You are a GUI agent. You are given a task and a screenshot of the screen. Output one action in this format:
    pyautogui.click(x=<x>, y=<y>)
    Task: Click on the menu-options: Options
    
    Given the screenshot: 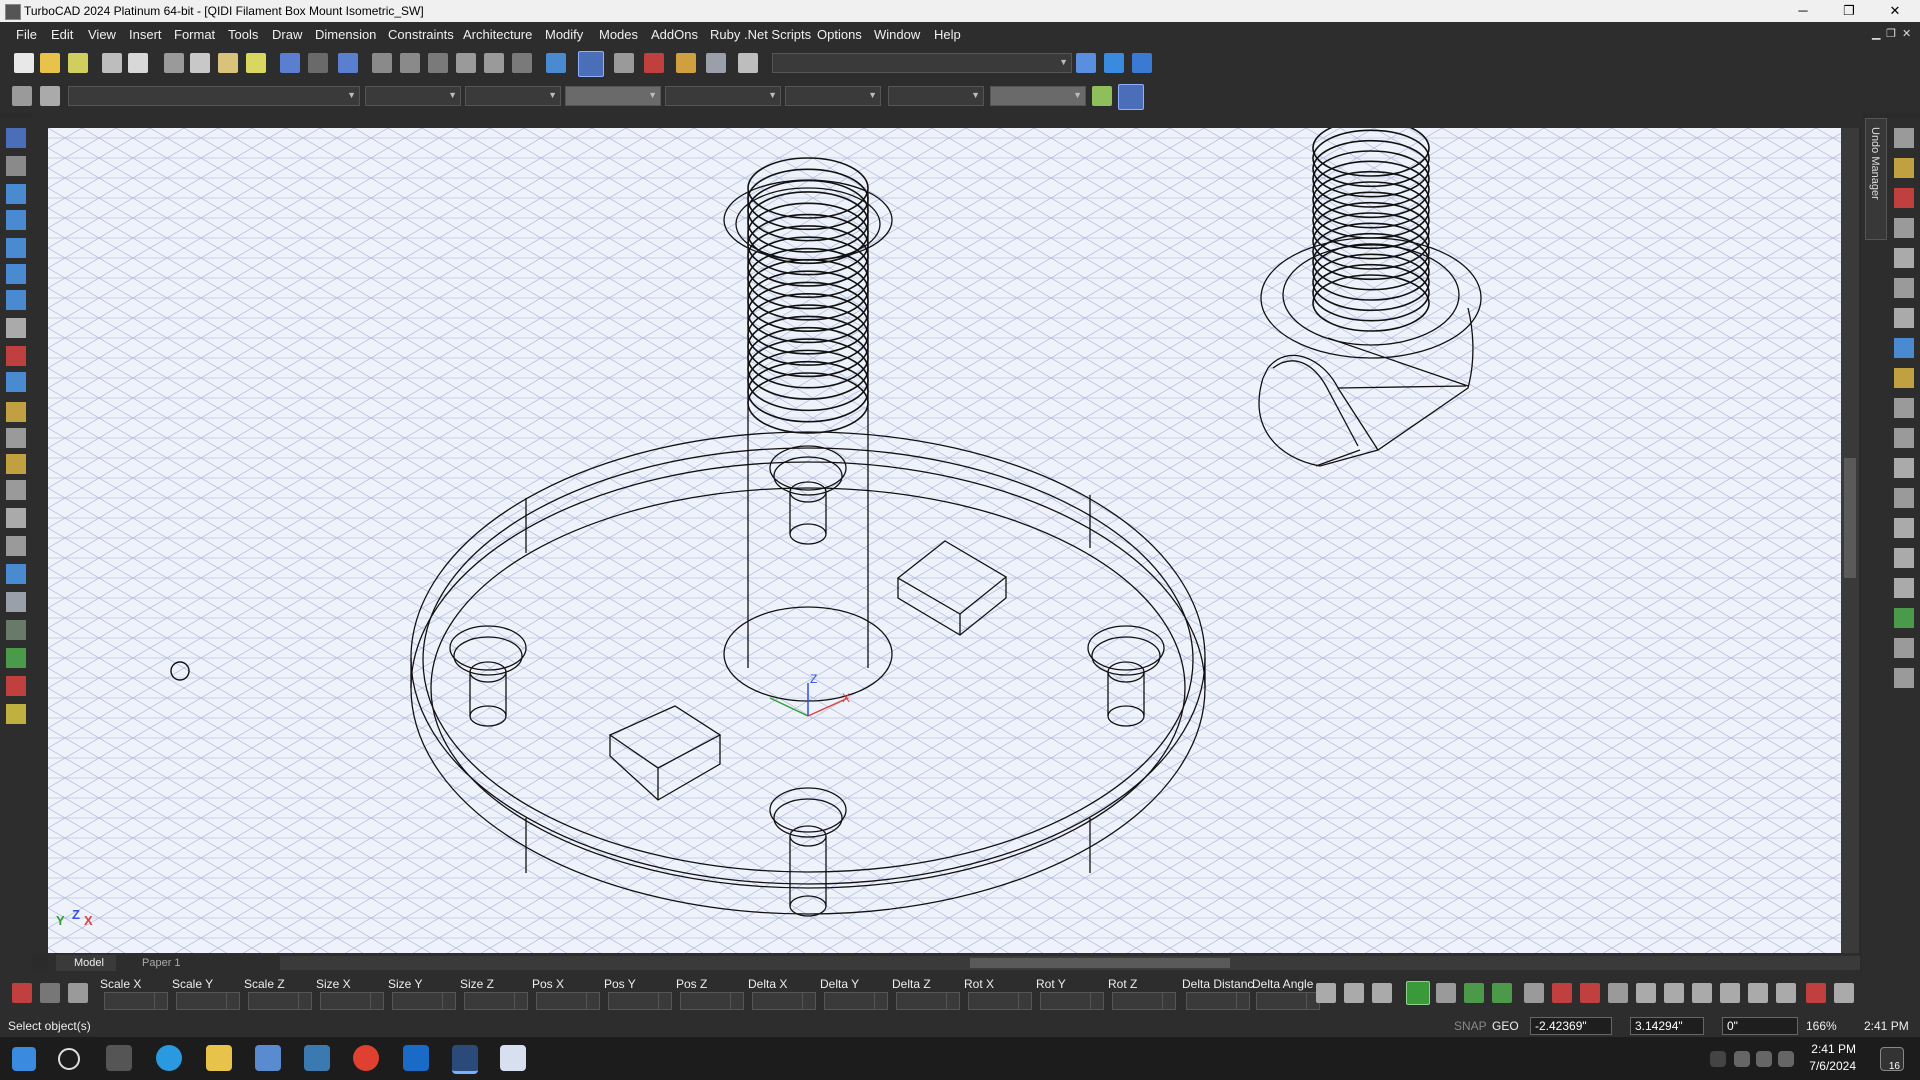 What is the action you would take?
    pyautogui.click(x=839, y=34)
    